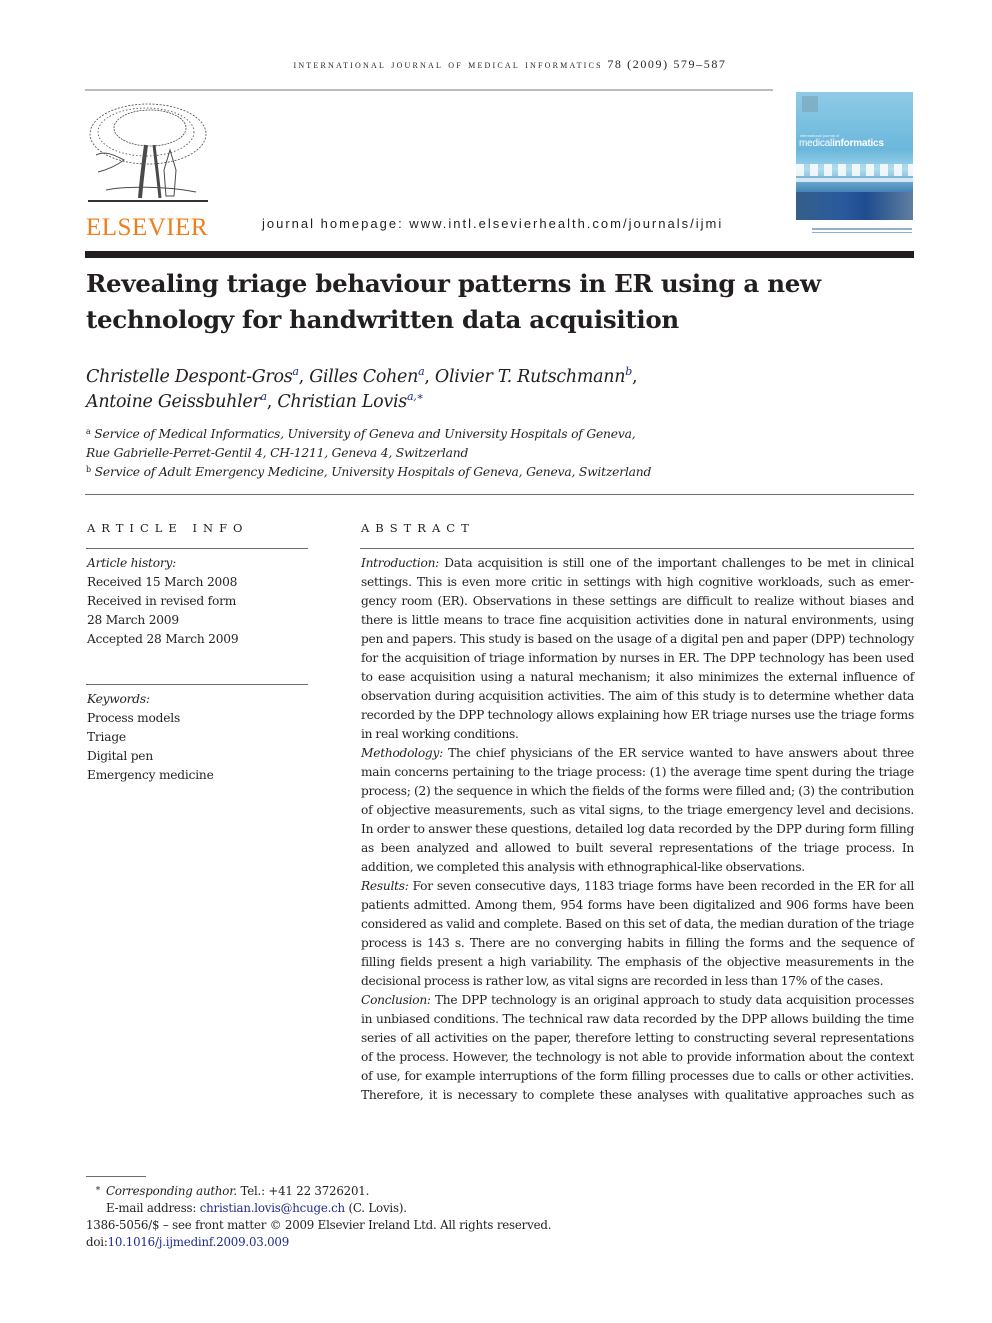 This screenshot has width=992, height=1323. What do you see at coordinates (386, 1242) in the screenshot?
I see `doi-note: doi:10.1016/j.ijmedinf.2009.03.009` at bounding box center [386, 1242].